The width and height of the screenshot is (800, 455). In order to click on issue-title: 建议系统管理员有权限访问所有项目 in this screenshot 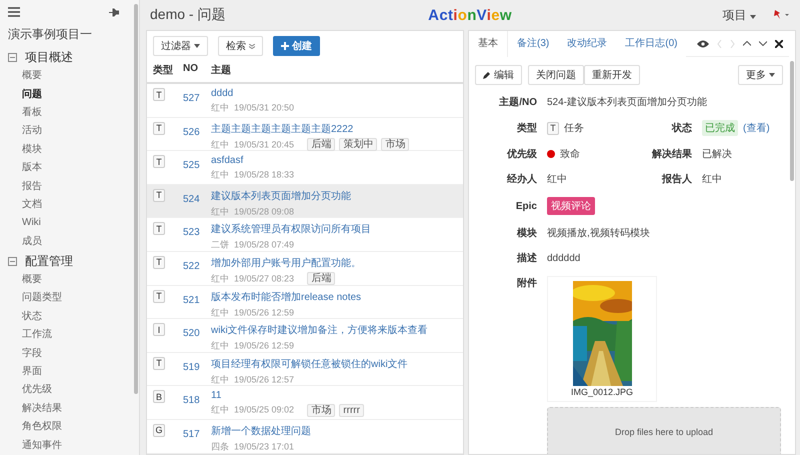, I will do `click(335, 229)`.